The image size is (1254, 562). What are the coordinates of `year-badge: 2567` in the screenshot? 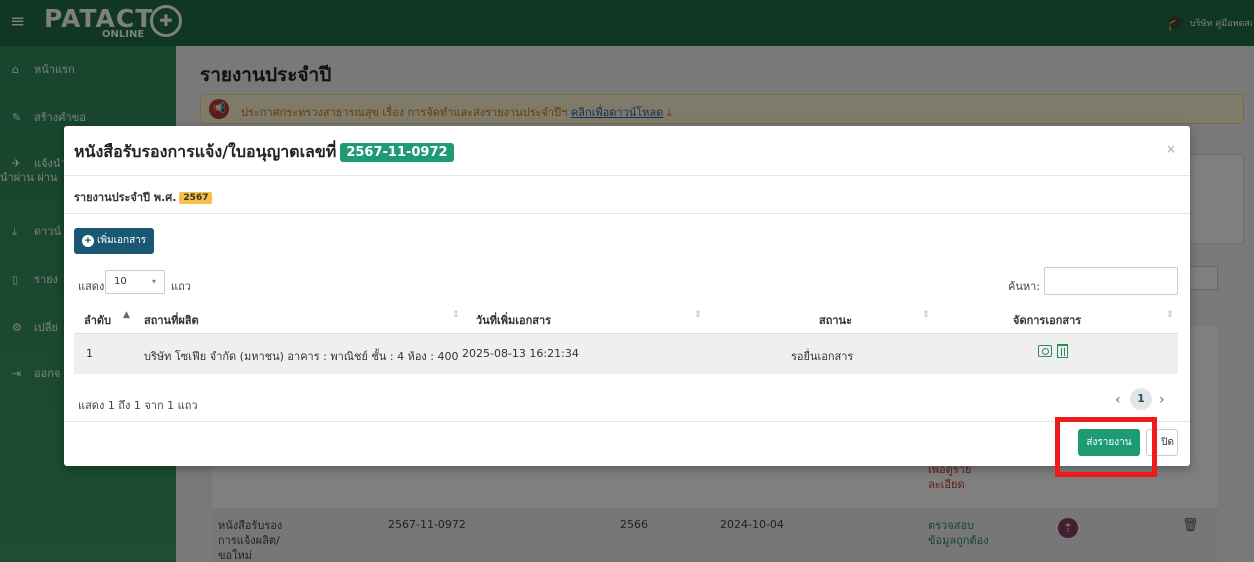 It's located at (196, 198).